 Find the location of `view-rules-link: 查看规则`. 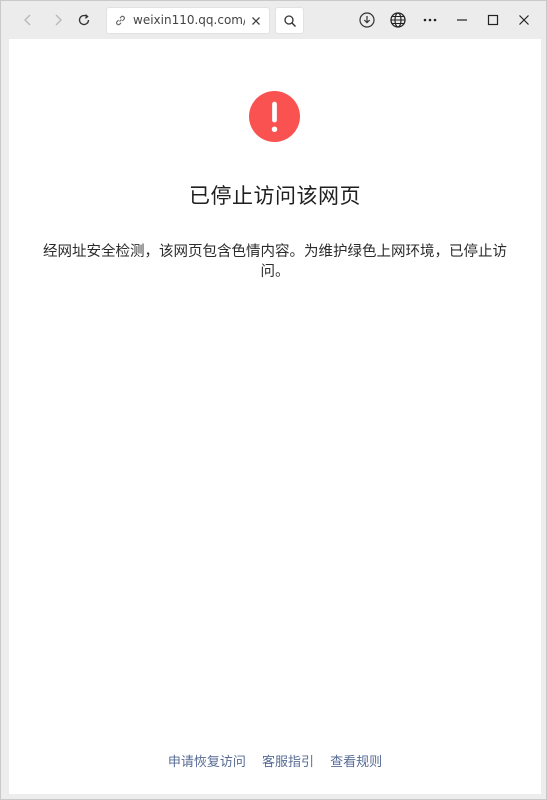

view-rules-link: 查看规则 is located at coordinates (356, 760).